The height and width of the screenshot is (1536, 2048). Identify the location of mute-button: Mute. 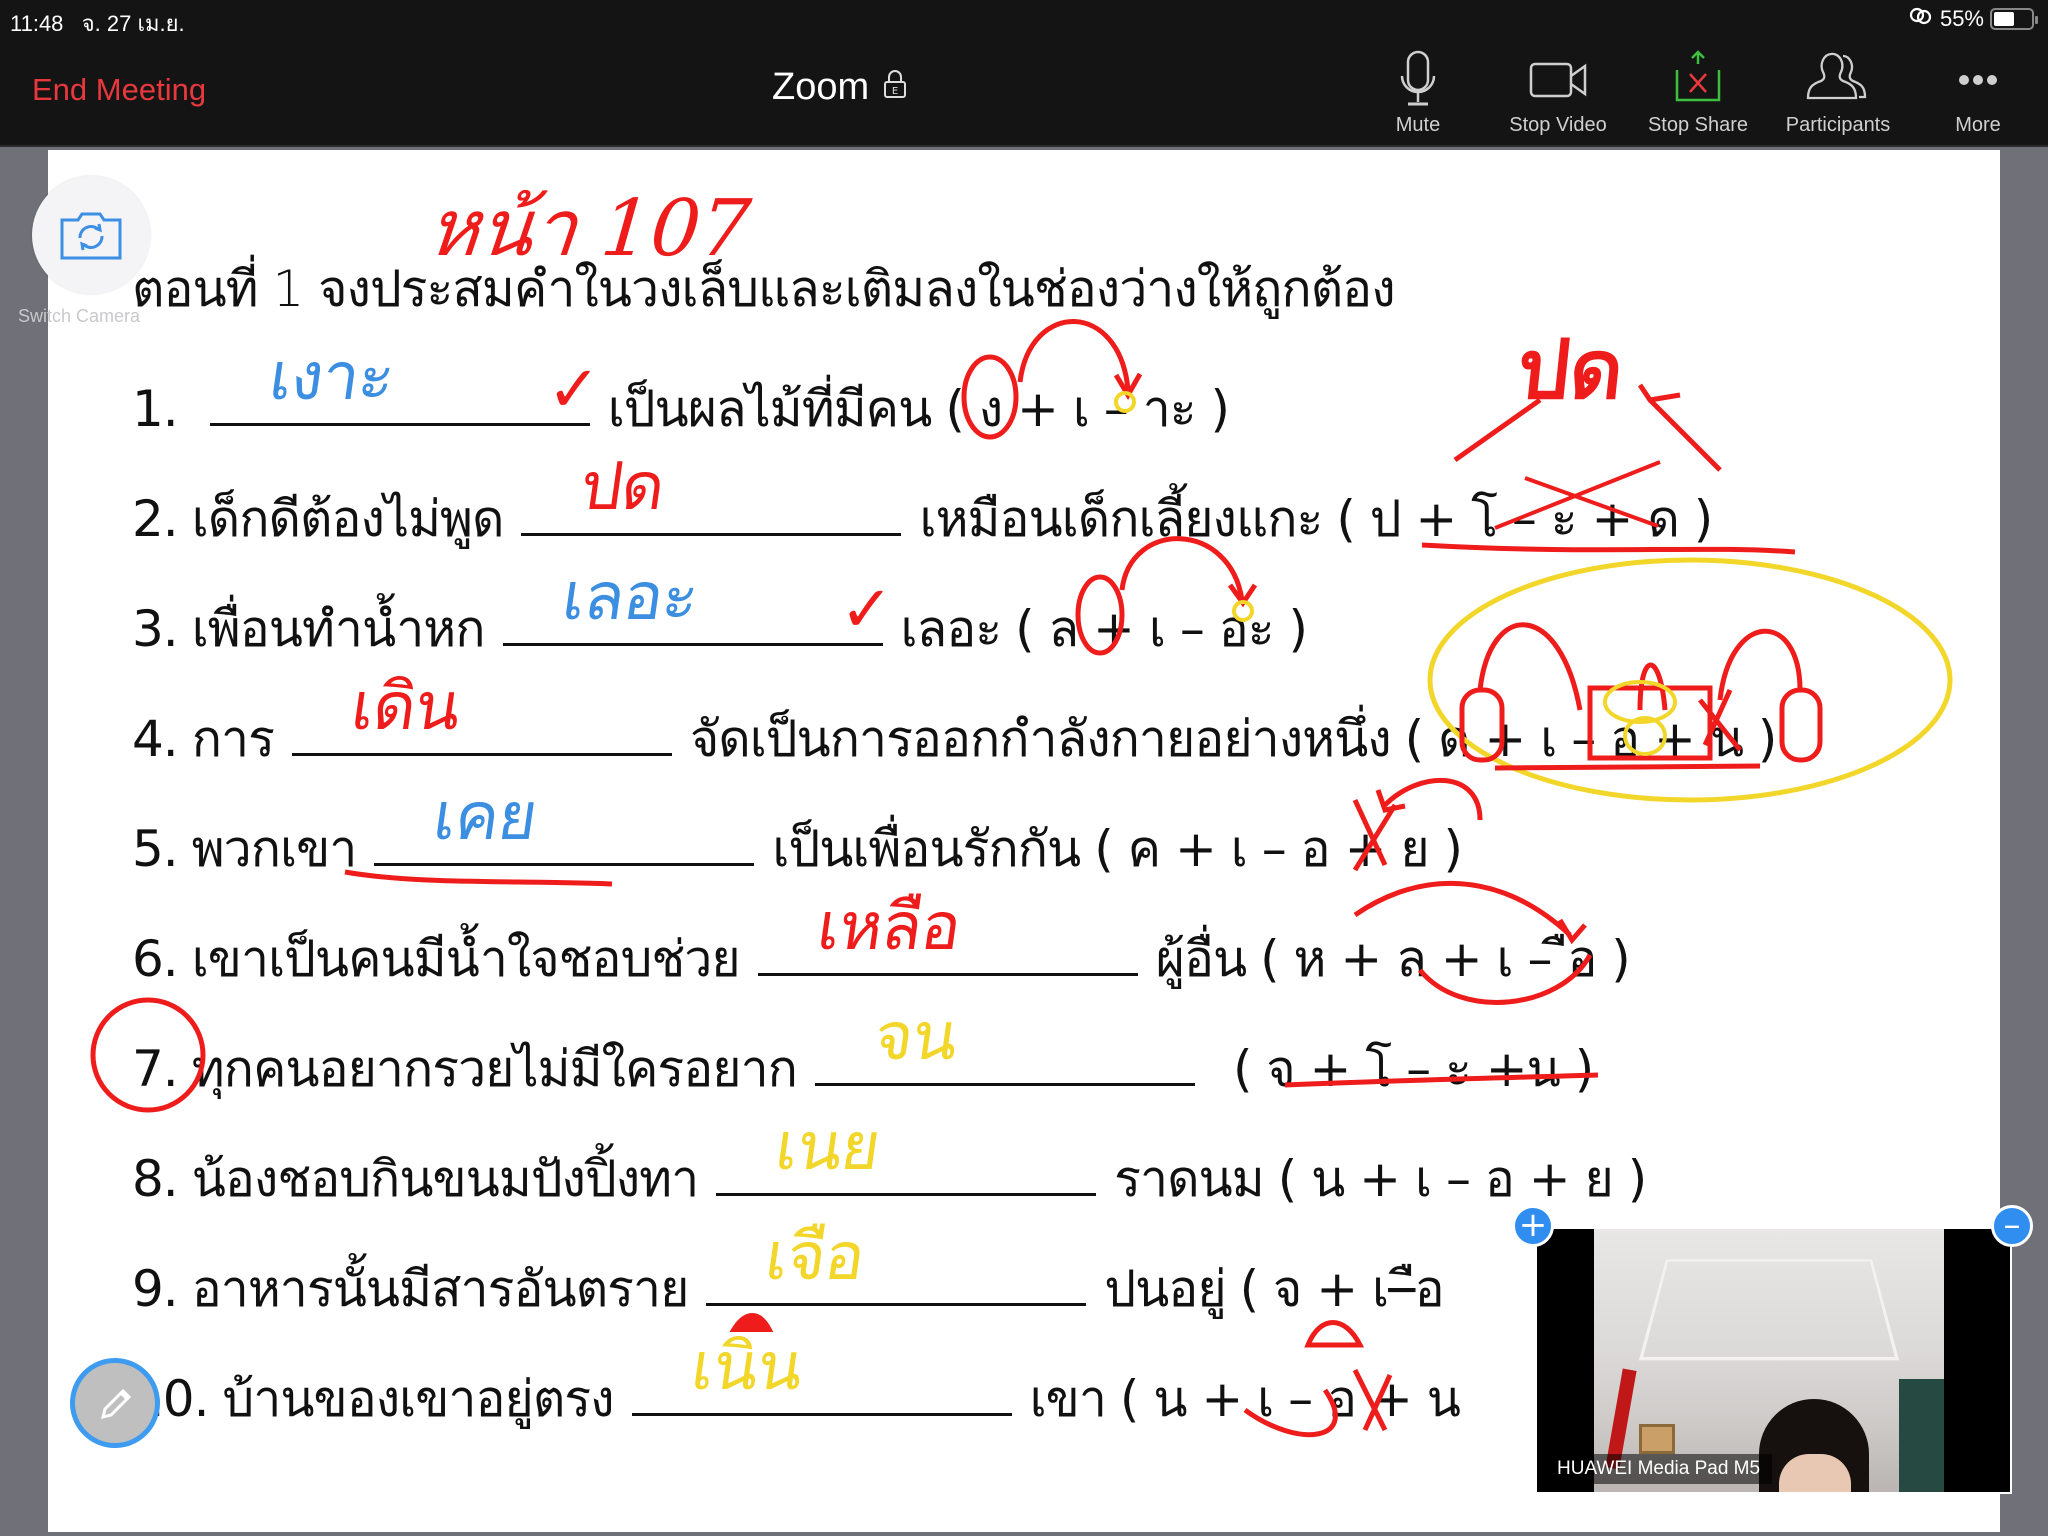
(1418, 93).